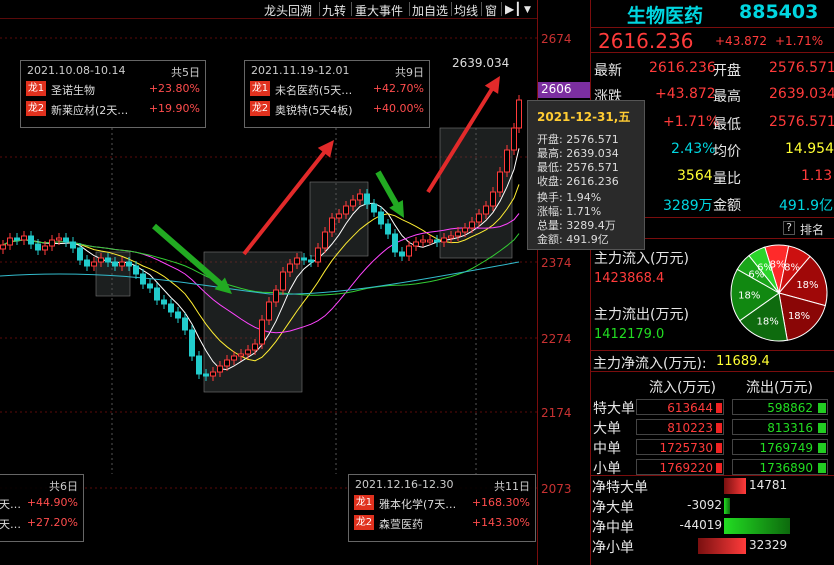 The height and width of the screenshot is (565, 834). What do you see at coordinates (491, 10) in the screenshot?
I see `toolbar-window: 窗` at bounding box center [491, 10].